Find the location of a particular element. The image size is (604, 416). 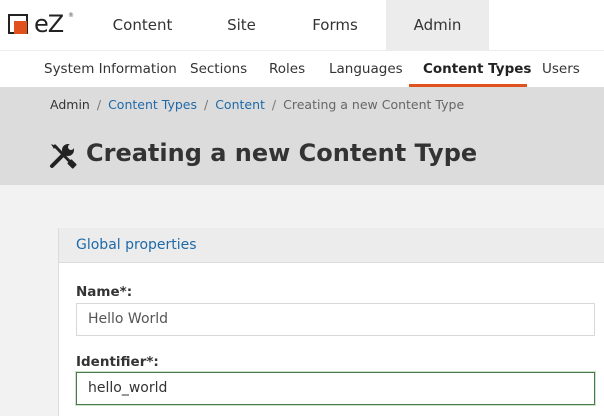

panel-title: Global properties is located at coordinates (136, 245).